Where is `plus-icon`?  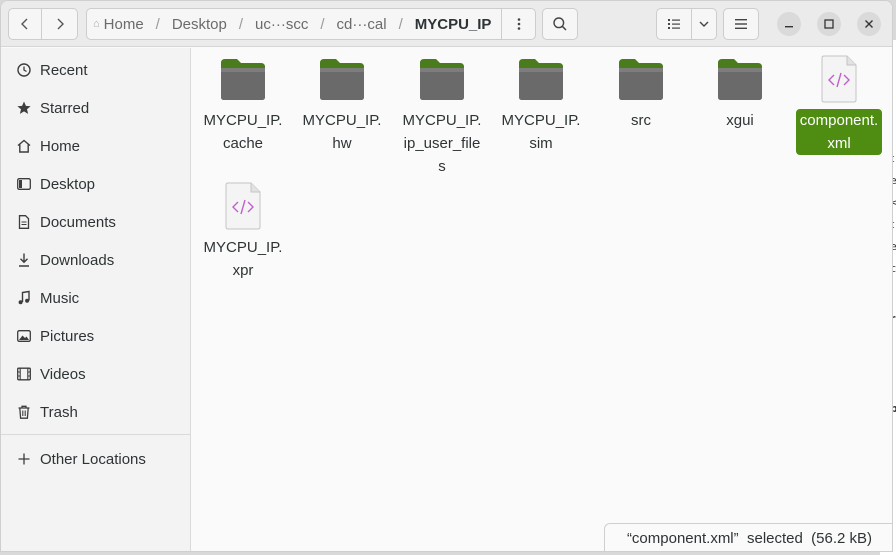
plus-icon is located at coordinates (24, 459).